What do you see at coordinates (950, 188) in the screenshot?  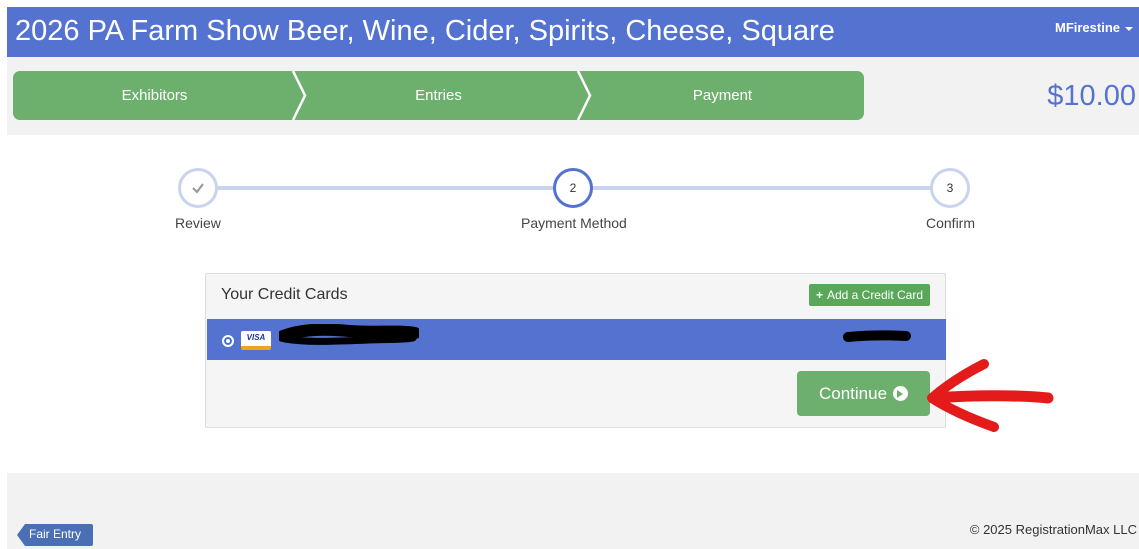 I see `wizard-step-confirm: 3` at bounding box center [950, 188].